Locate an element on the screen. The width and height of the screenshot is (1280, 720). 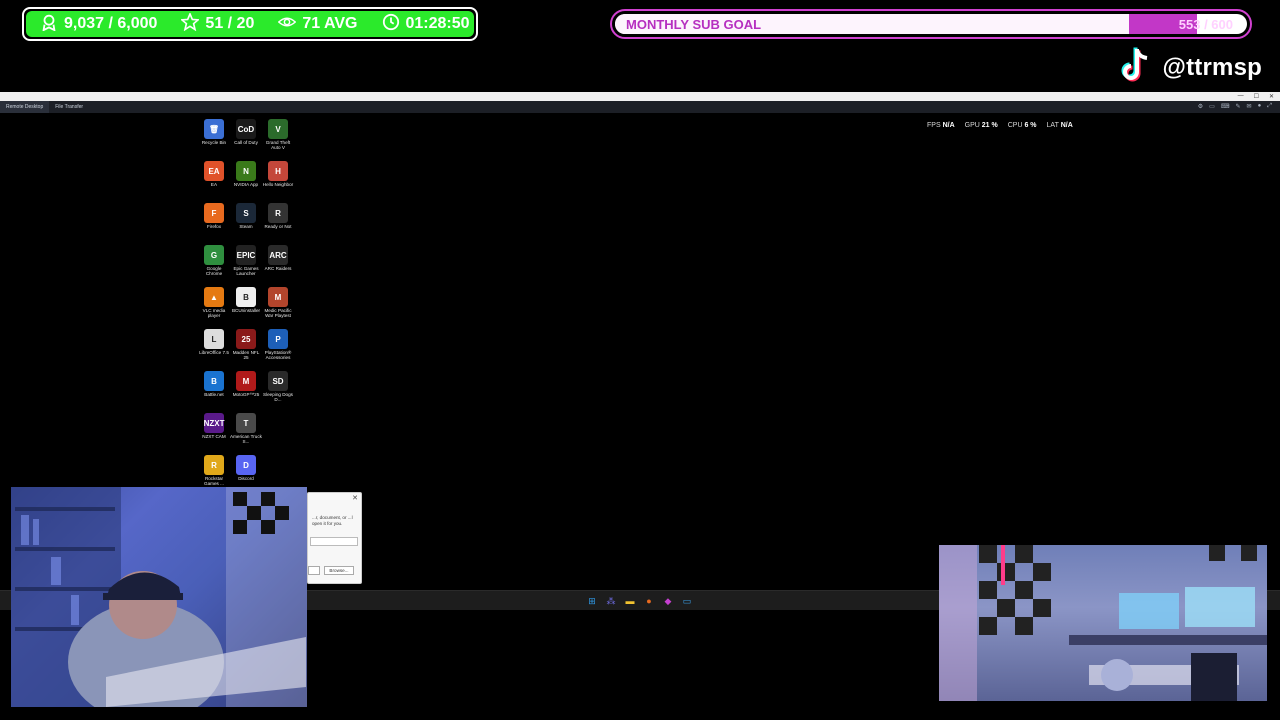
desktop-icon: CoD Call of Duty is located at coordinates (246, 137).